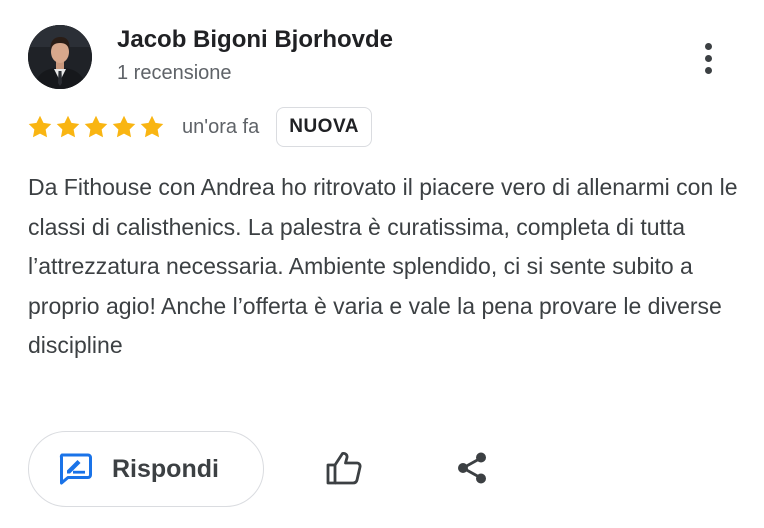 This screenshot has width=764, height=528. I want to click on share-icon, so click(472, 468).